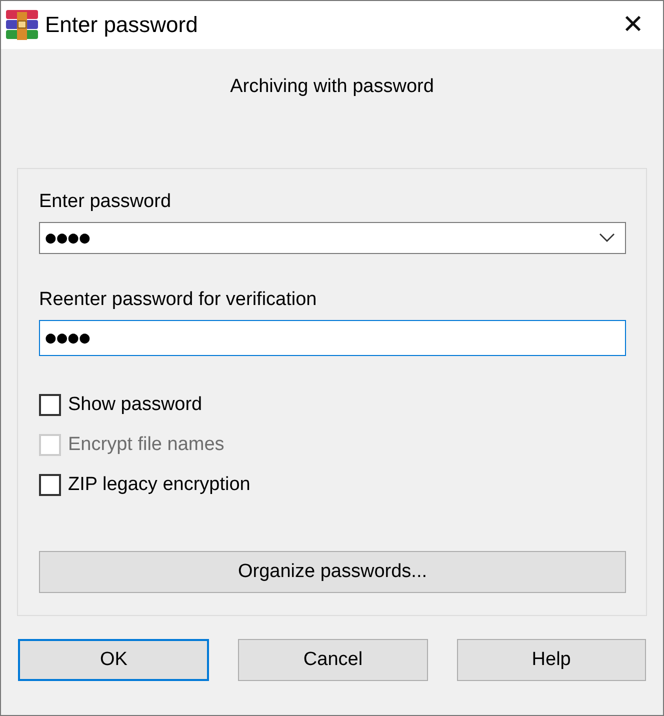 The height and width of the screenshot is (716, 664). I want to click on archive-books-icon, so click(22, 25).